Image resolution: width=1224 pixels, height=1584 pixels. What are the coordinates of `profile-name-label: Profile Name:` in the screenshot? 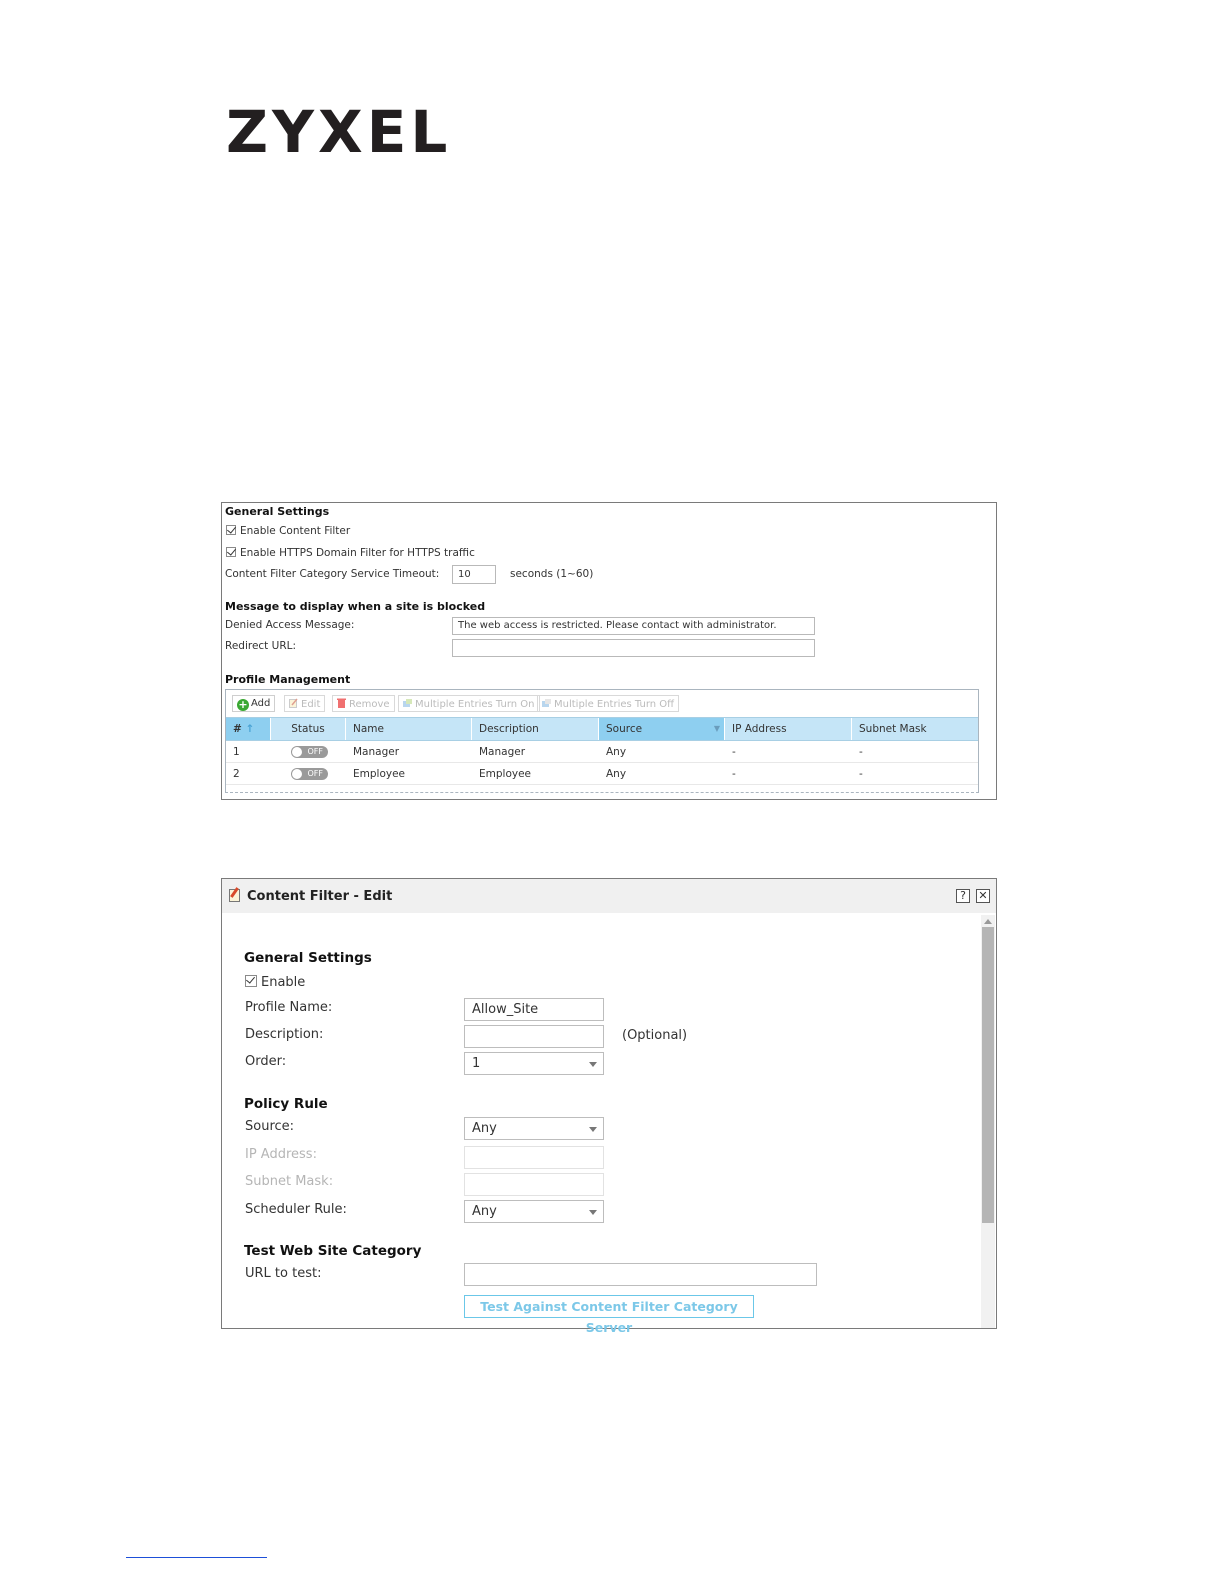 It's located at (289, 1007).